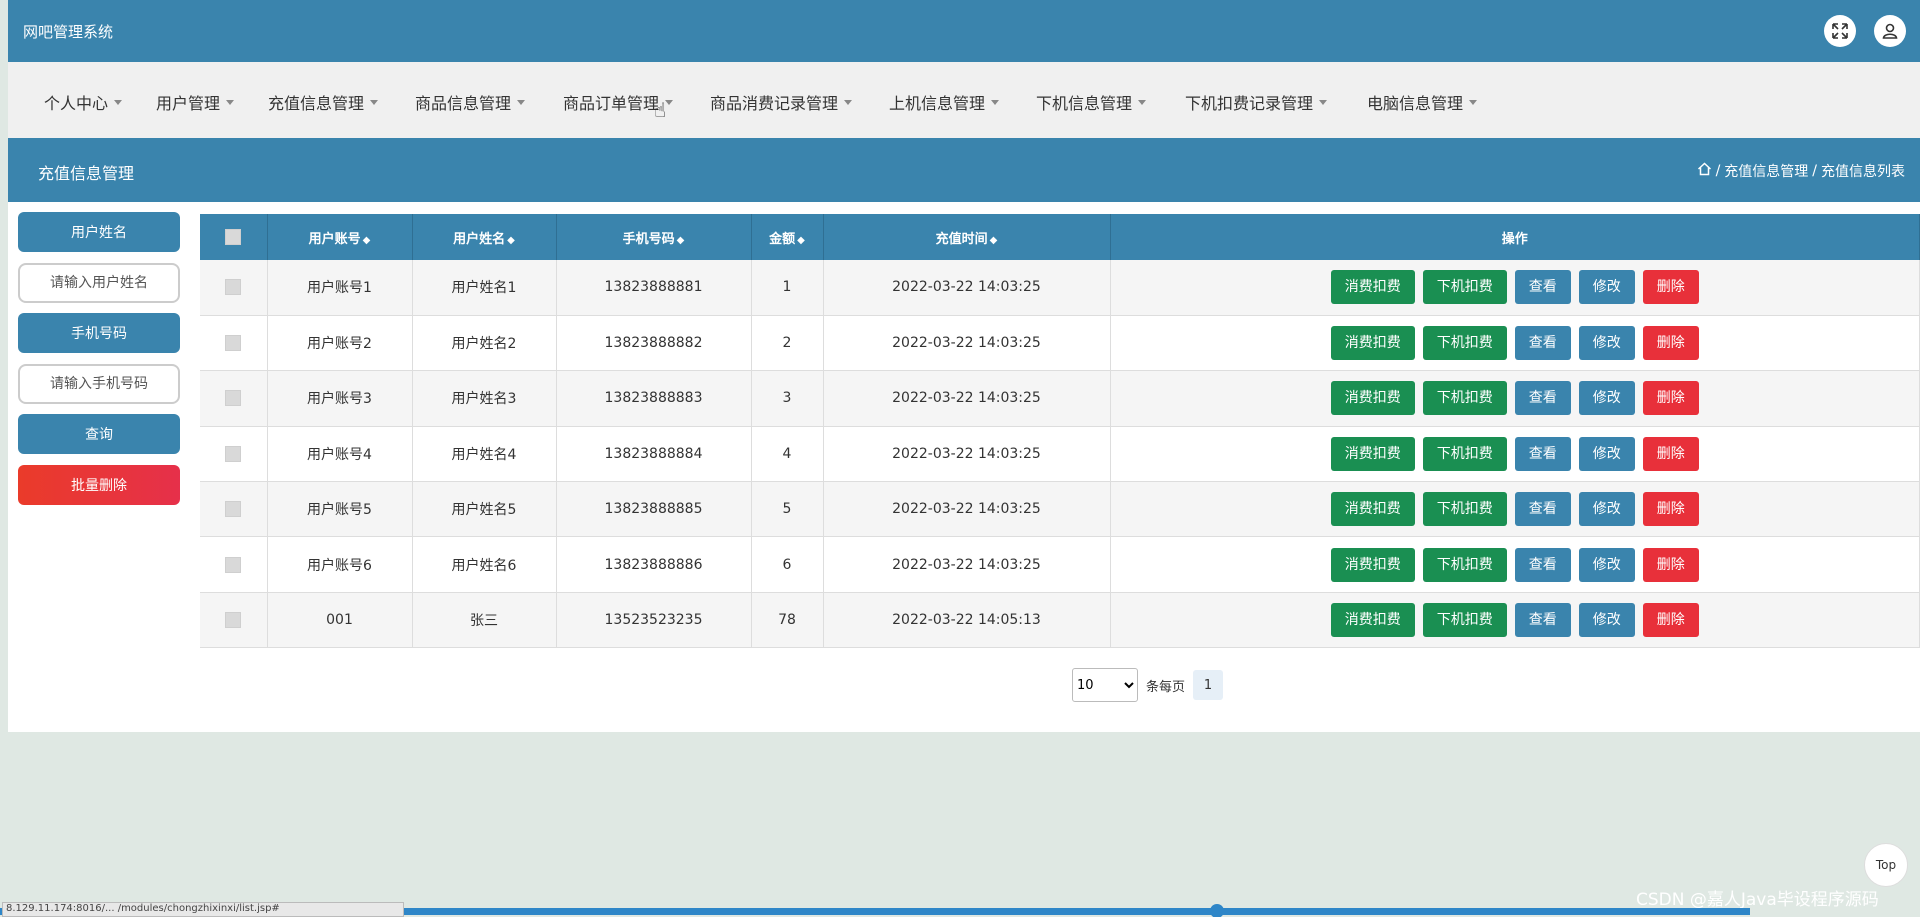  Describe the element at coordinates (484, 237) in the screenshot. I see `column-header-name: 用户姓名 ◆` at that location.